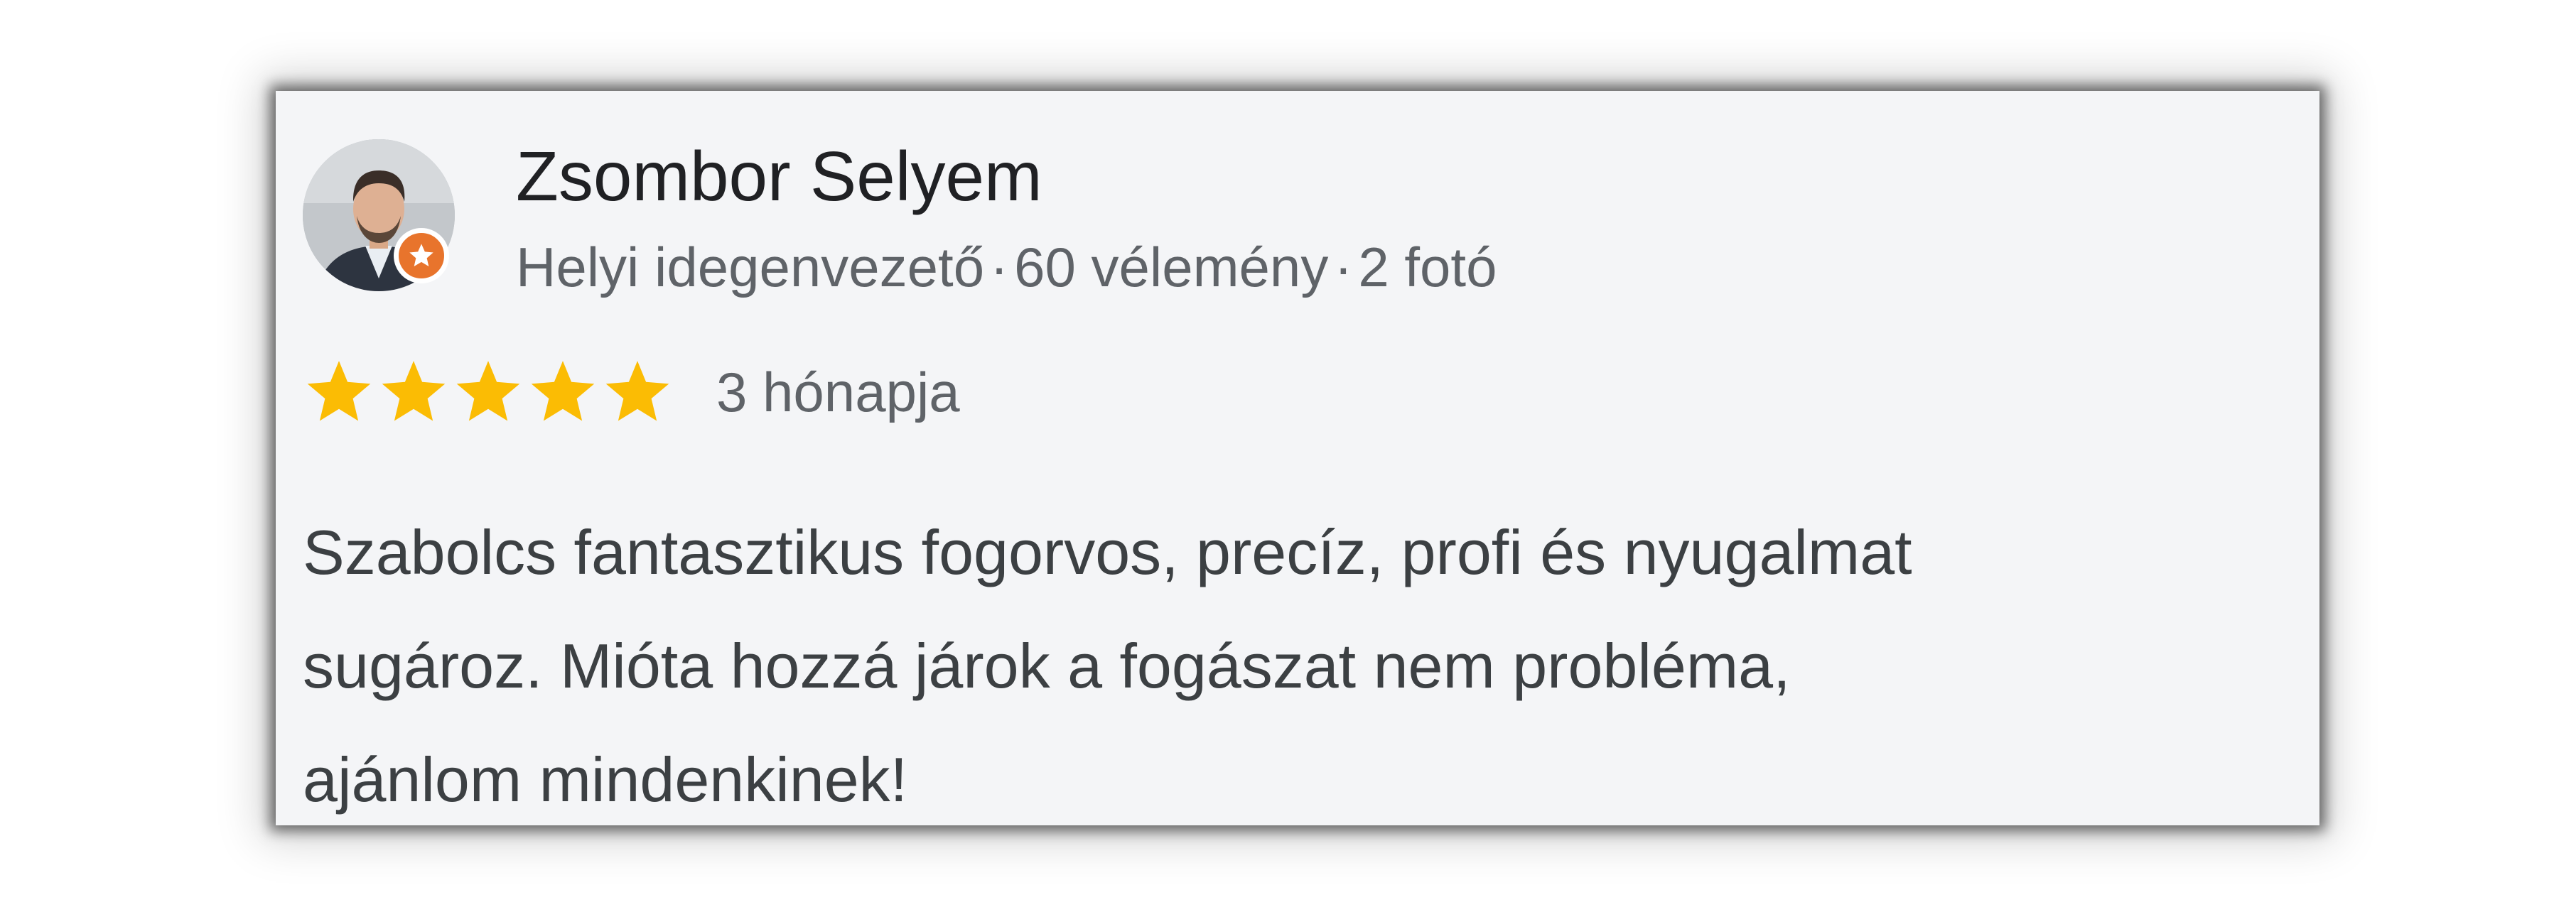 The image size is (2576, 912). What do you see at coordinates (779, 177) in the screenshot?
I see `reviewer-name: Zsombor Selyem` at bounding box center [779, 177].